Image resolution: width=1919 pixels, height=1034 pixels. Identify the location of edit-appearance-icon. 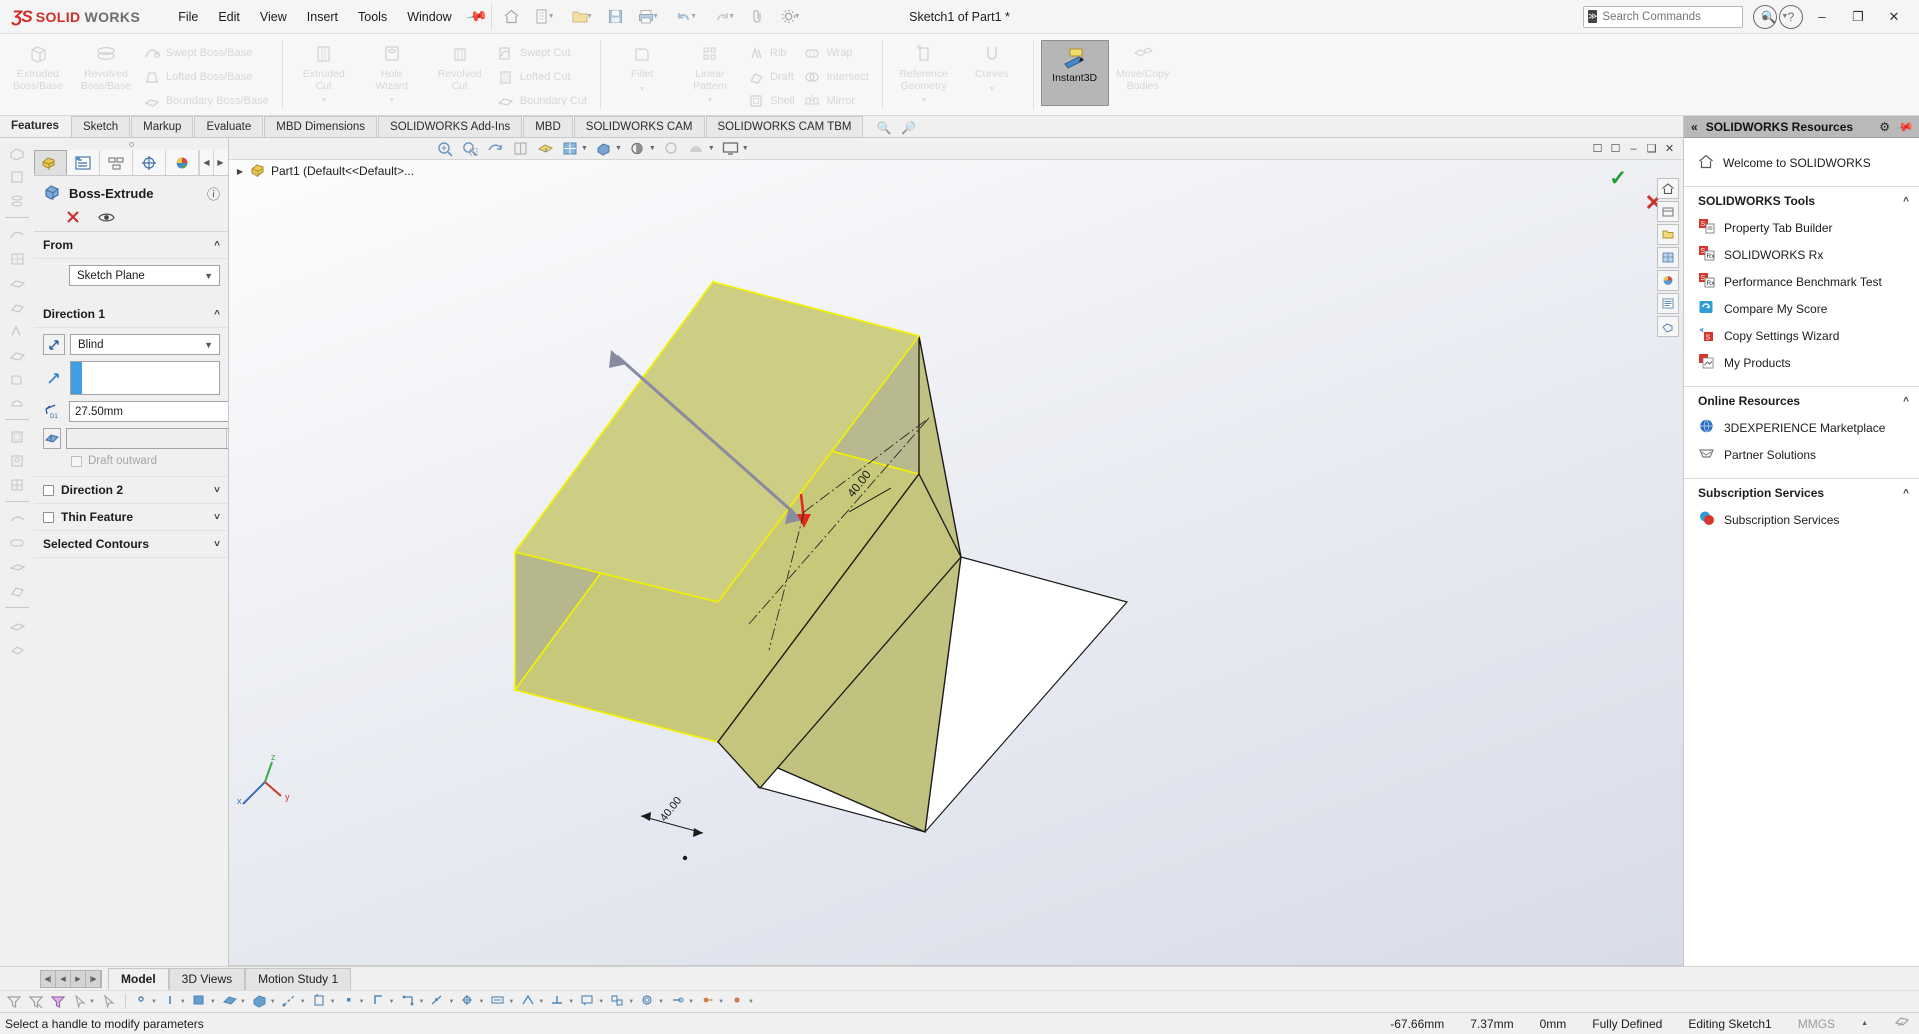
(638, 149).